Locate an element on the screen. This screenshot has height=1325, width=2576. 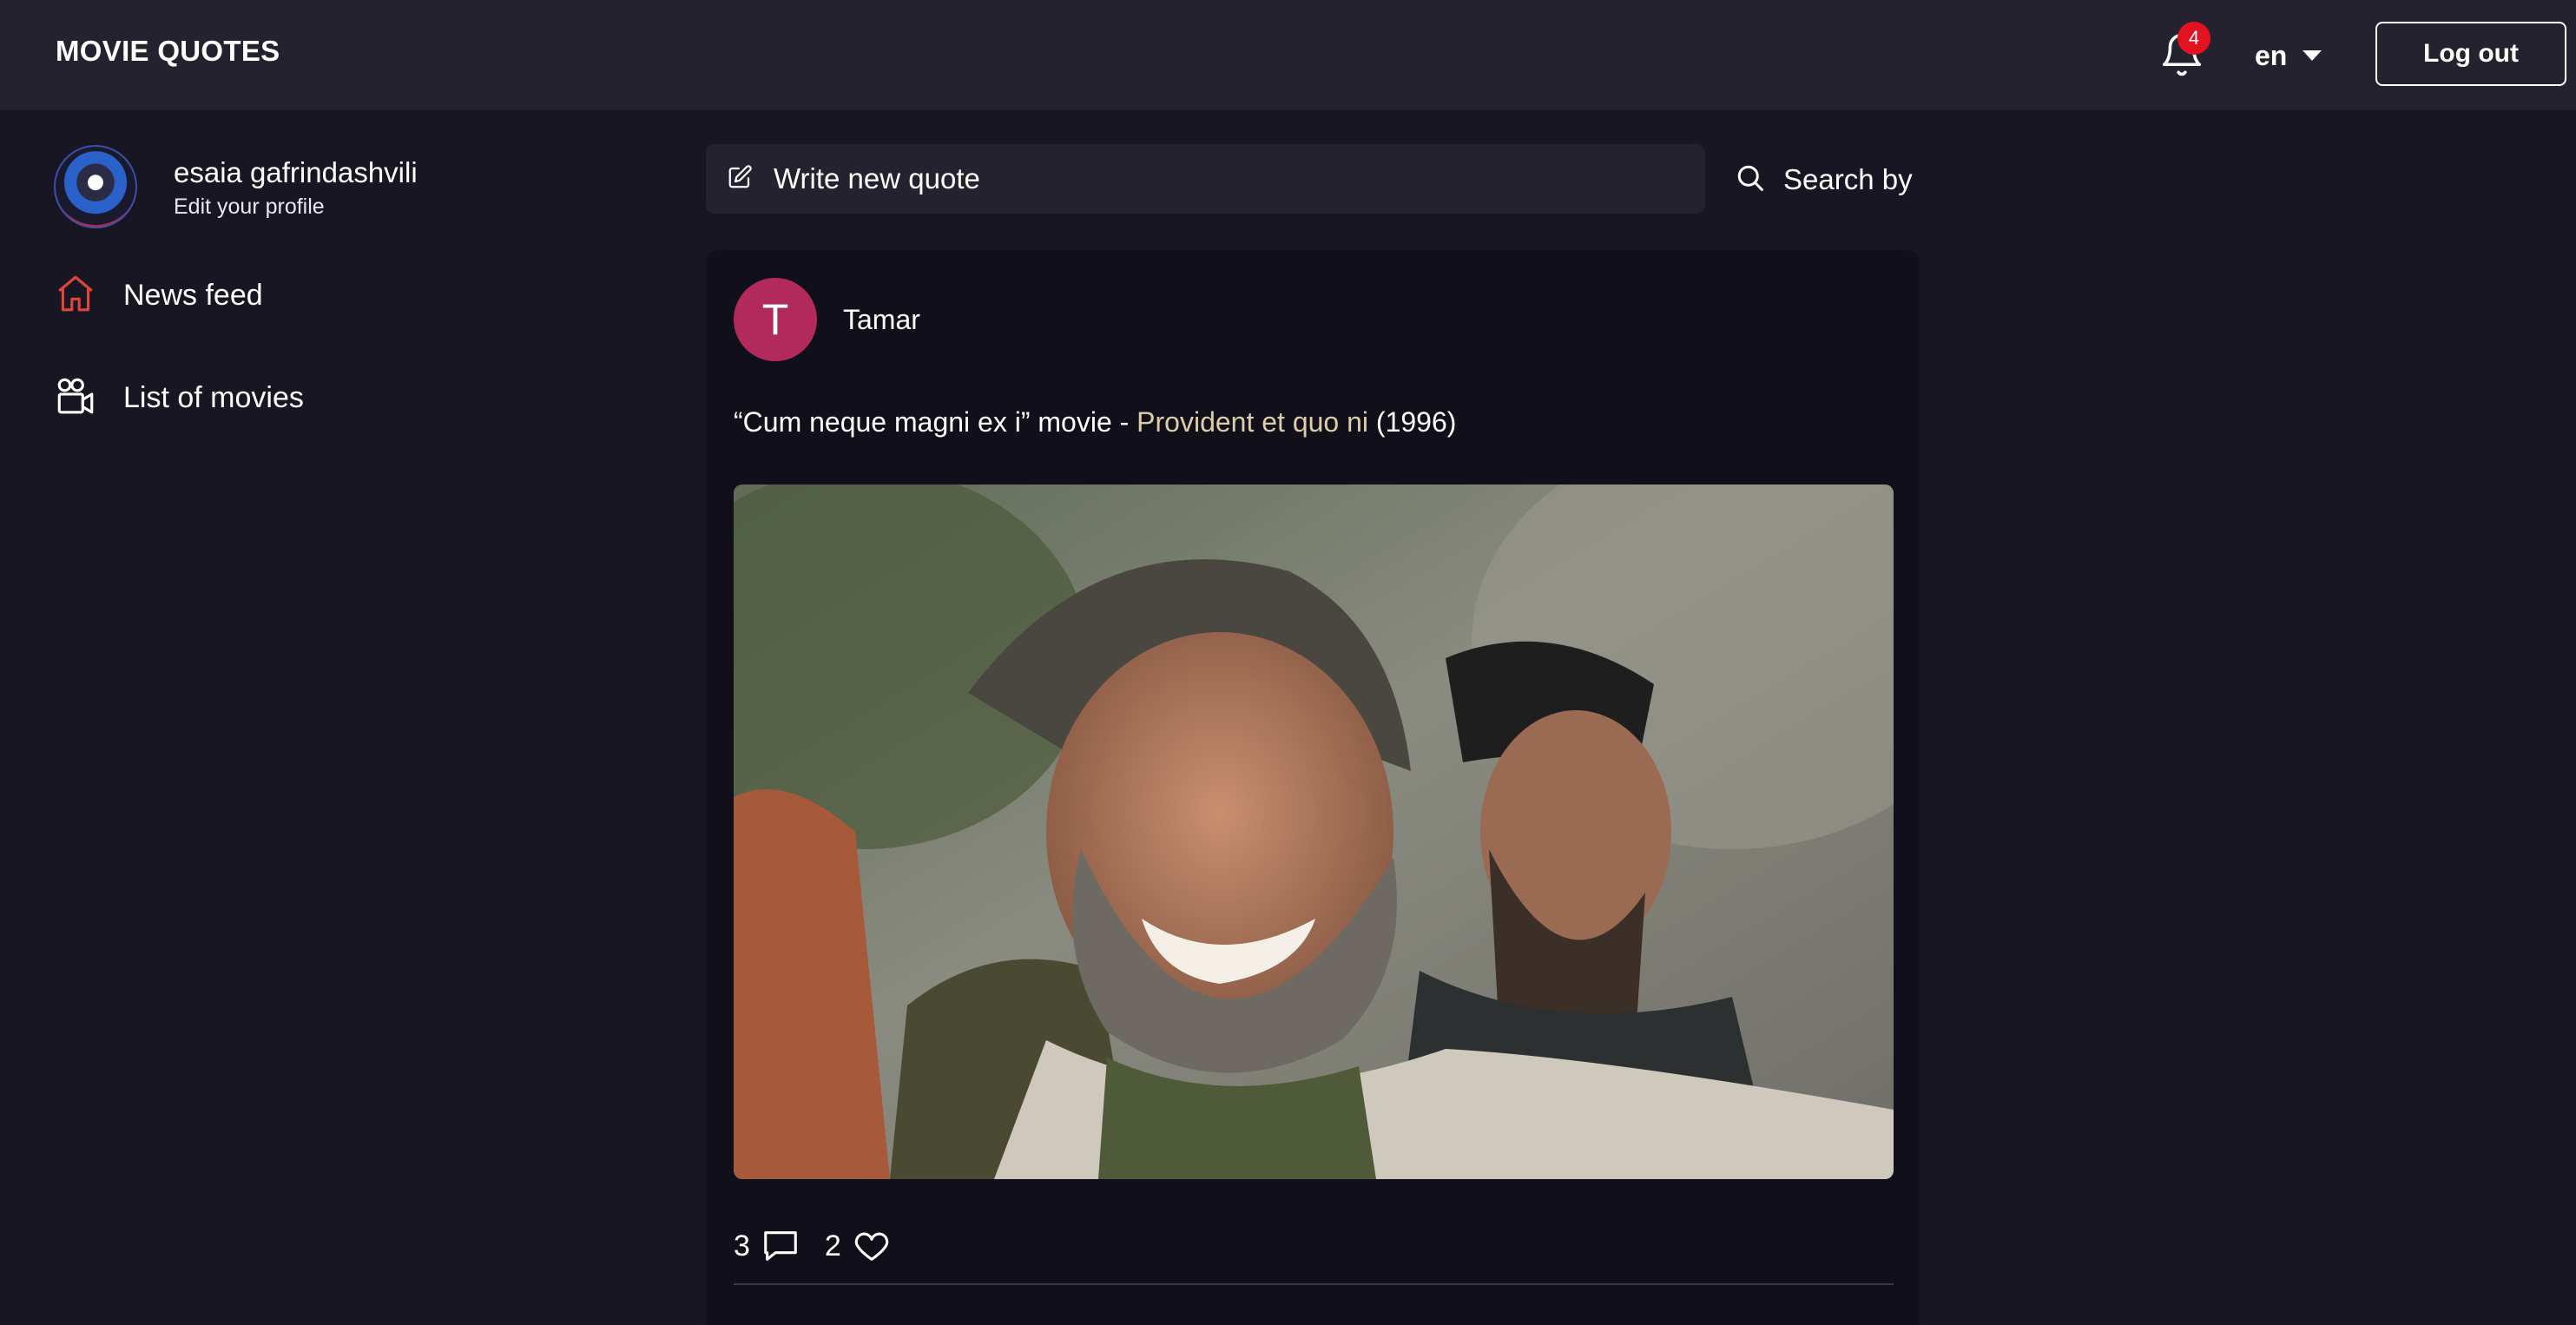
quote-prefix: “Cum neque magni ex i” movie - is located at coordinates (935, 422).